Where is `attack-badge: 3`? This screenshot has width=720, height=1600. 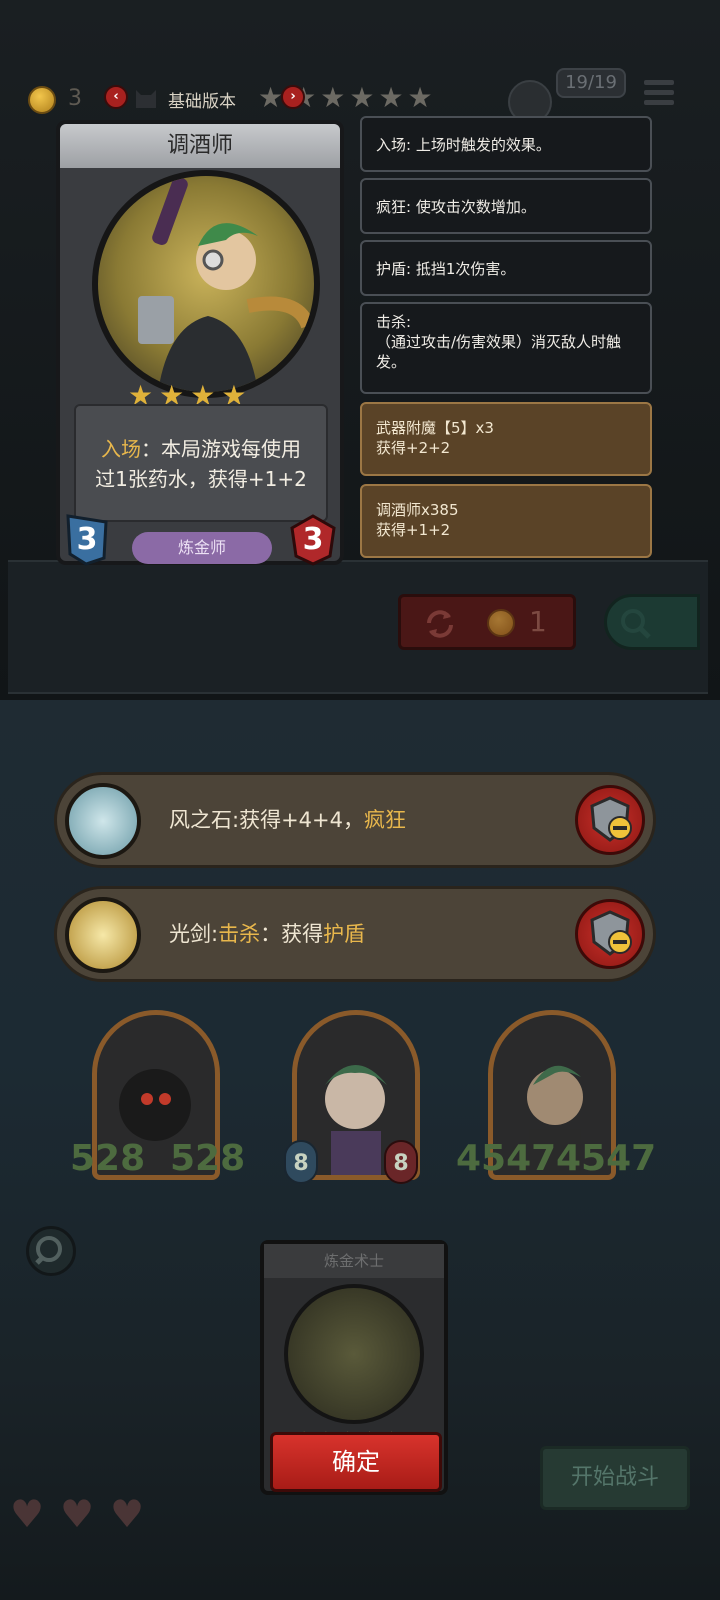 attack-badge: 3 is located at coordinates (87, 540).